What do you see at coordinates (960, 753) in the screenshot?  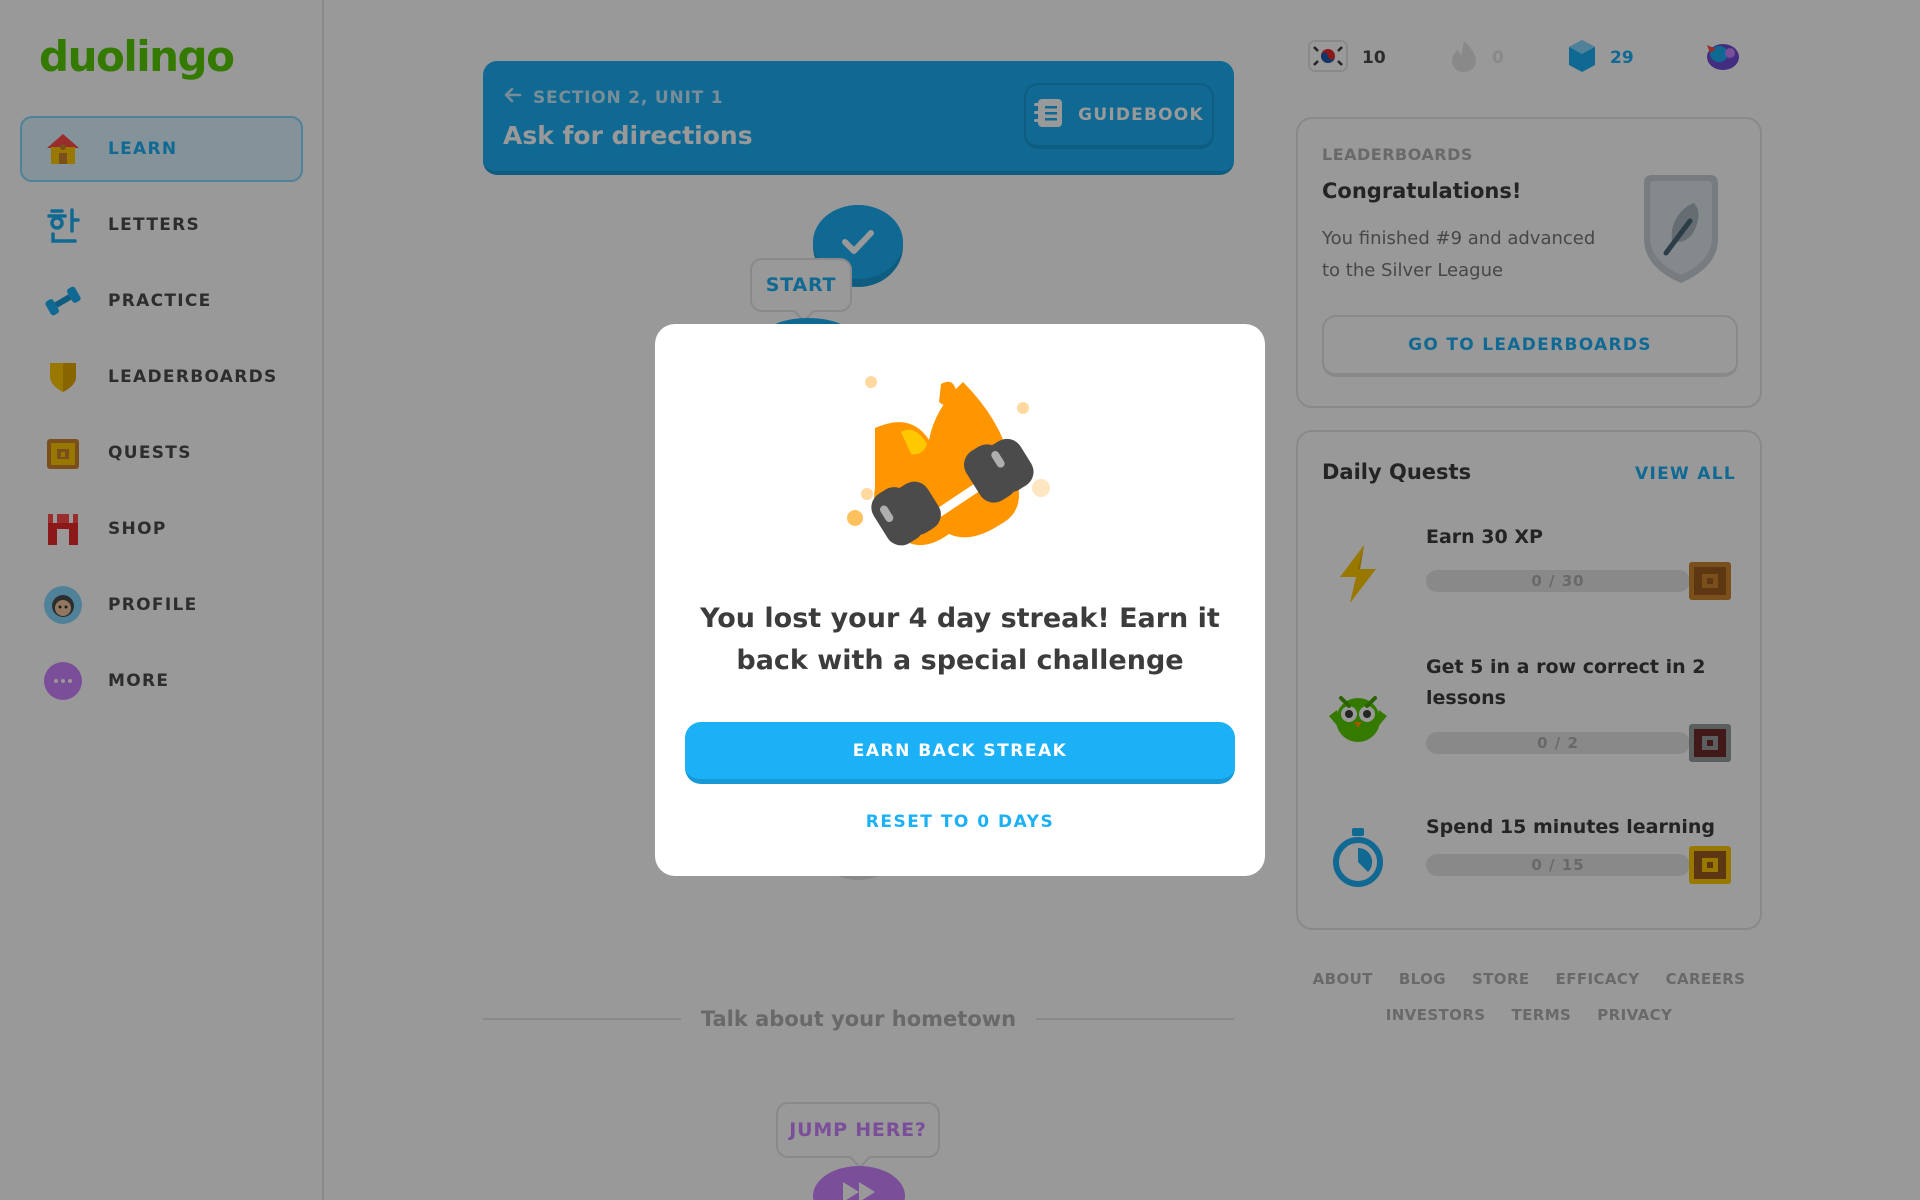 I see `earn-back-streak-button: EARN BACK STREAK` at bounding box center [960, 753].